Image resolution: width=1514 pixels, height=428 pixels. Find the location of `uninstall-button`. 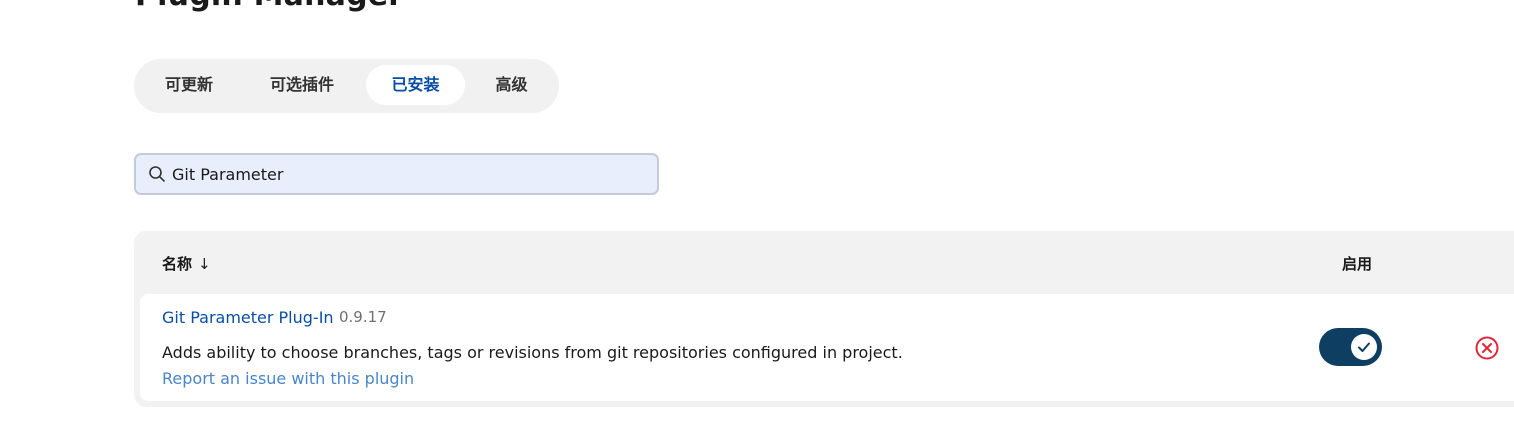

uninstall-button is located at coordinates (1487, 348).